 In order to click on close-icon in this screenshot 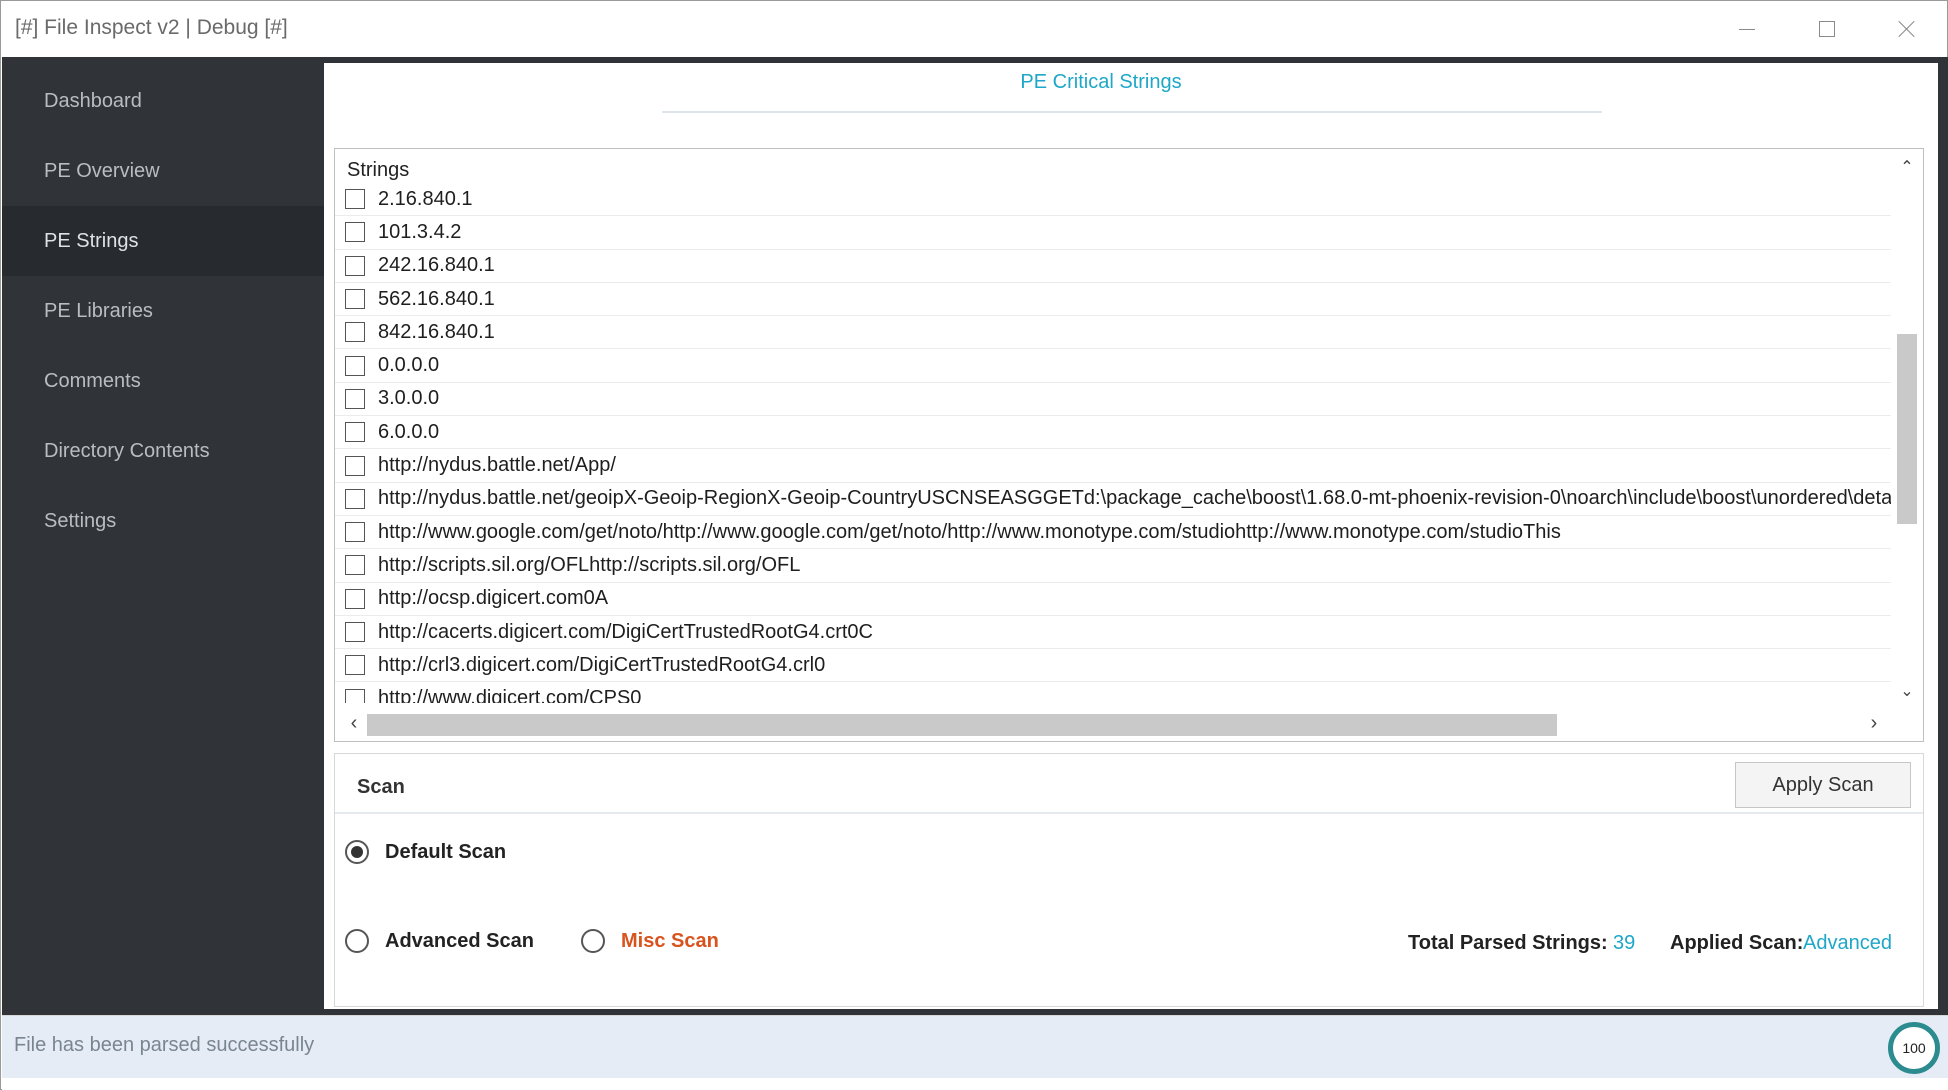, I will do `click(1907, 29)`.